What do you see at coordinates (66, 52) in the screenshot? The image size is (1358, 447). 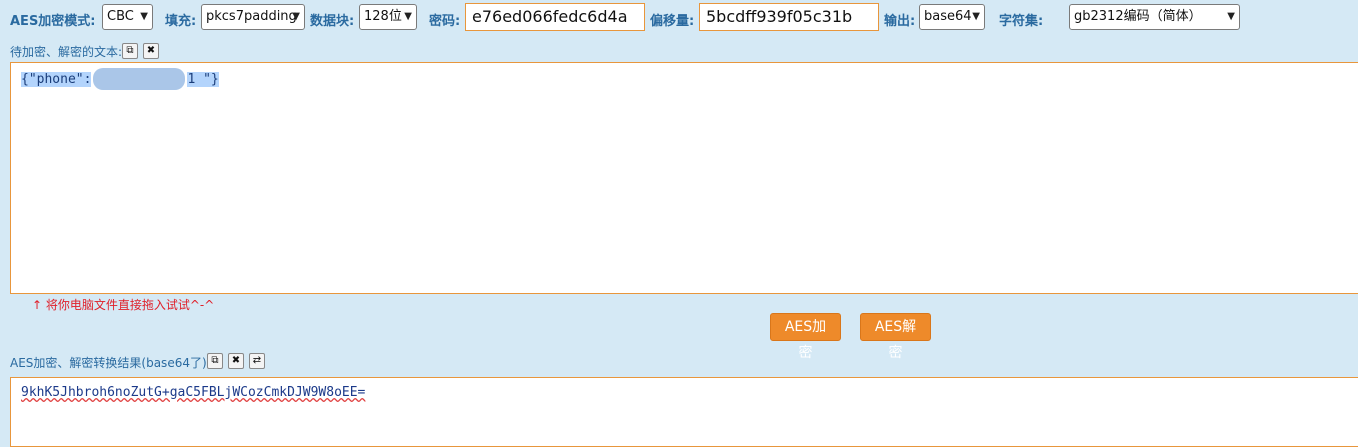 I see `input-label: 待加密、解密的文本:` at bounding box center [66, 52].